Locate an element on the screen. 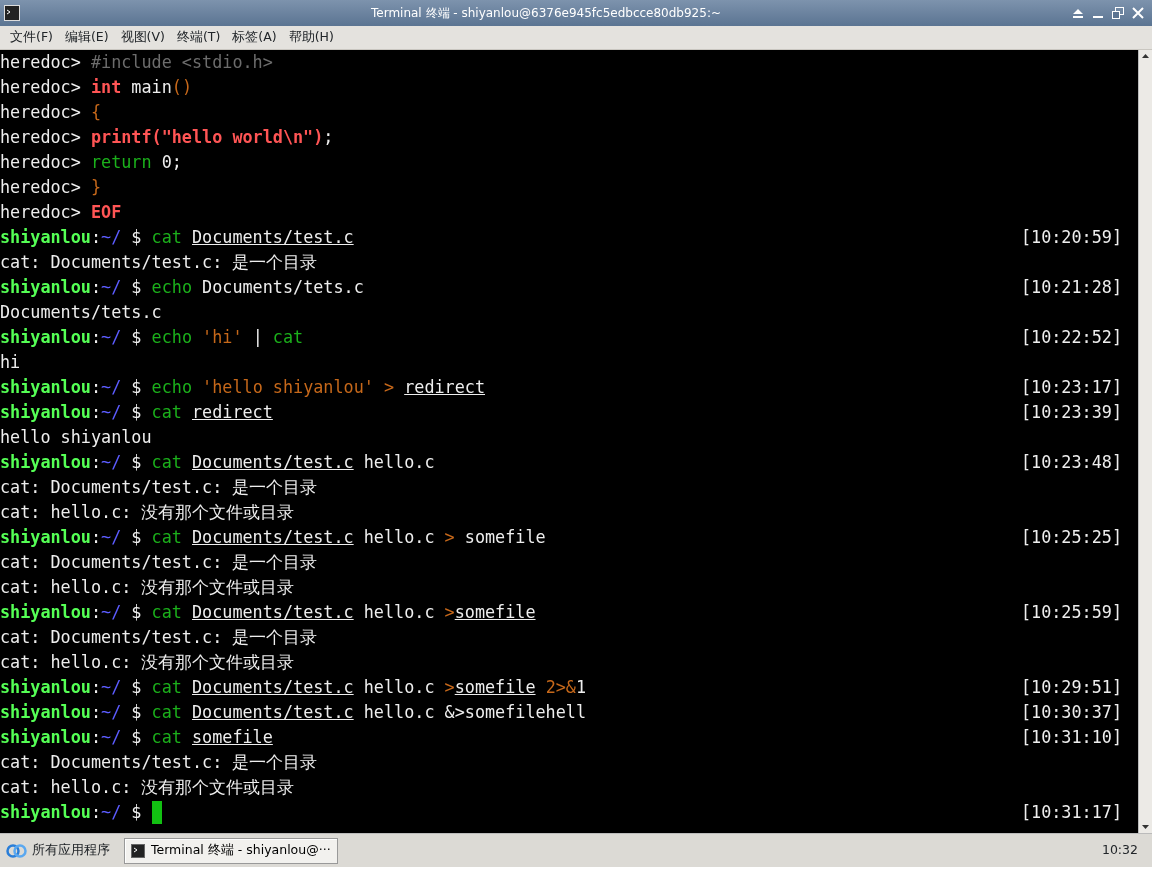 The image size is (1152, 896). output-line: heredoc> return 0; is located at coordinates (91, 162).